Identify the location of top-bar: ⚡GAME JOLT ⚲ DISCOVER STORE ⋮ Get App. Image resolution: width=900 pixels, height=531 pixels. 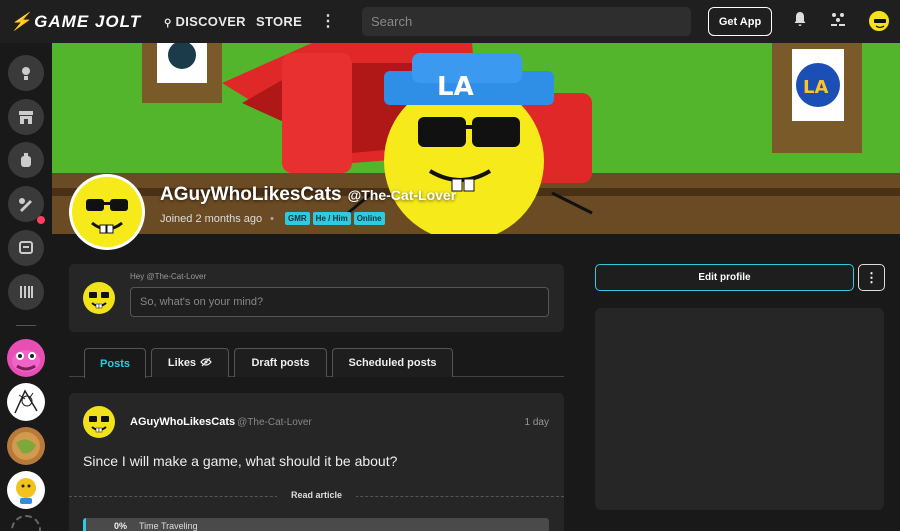
(450, 21).